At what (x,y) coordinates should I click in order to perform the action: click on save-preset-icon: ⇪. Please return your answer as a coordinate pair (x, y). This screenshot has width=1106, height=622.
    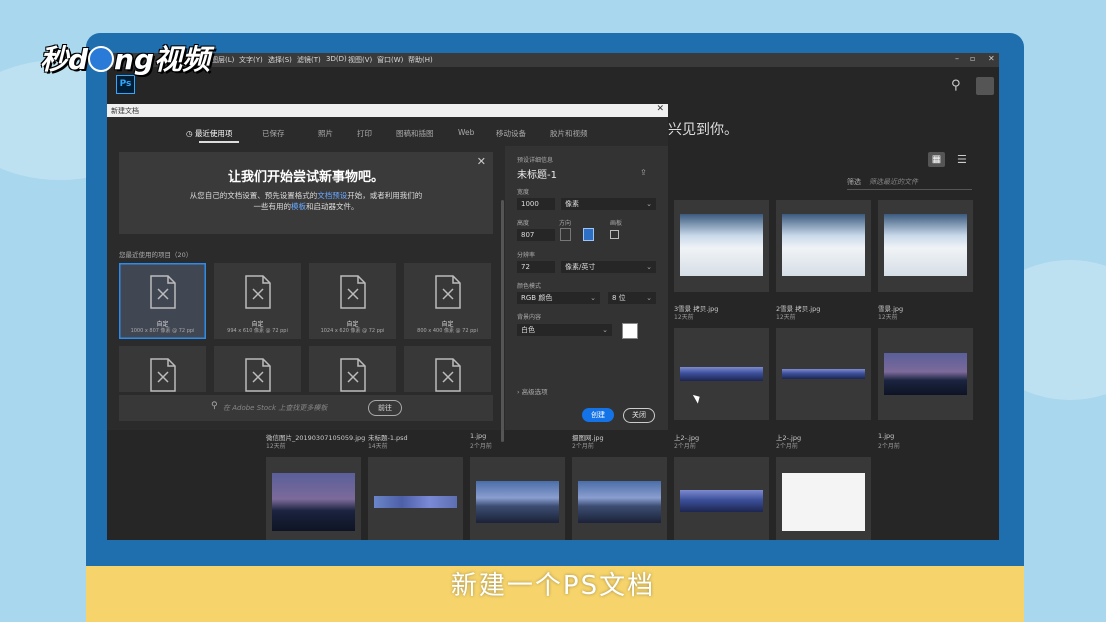
    Looking at the image, I should click on (643, 172).